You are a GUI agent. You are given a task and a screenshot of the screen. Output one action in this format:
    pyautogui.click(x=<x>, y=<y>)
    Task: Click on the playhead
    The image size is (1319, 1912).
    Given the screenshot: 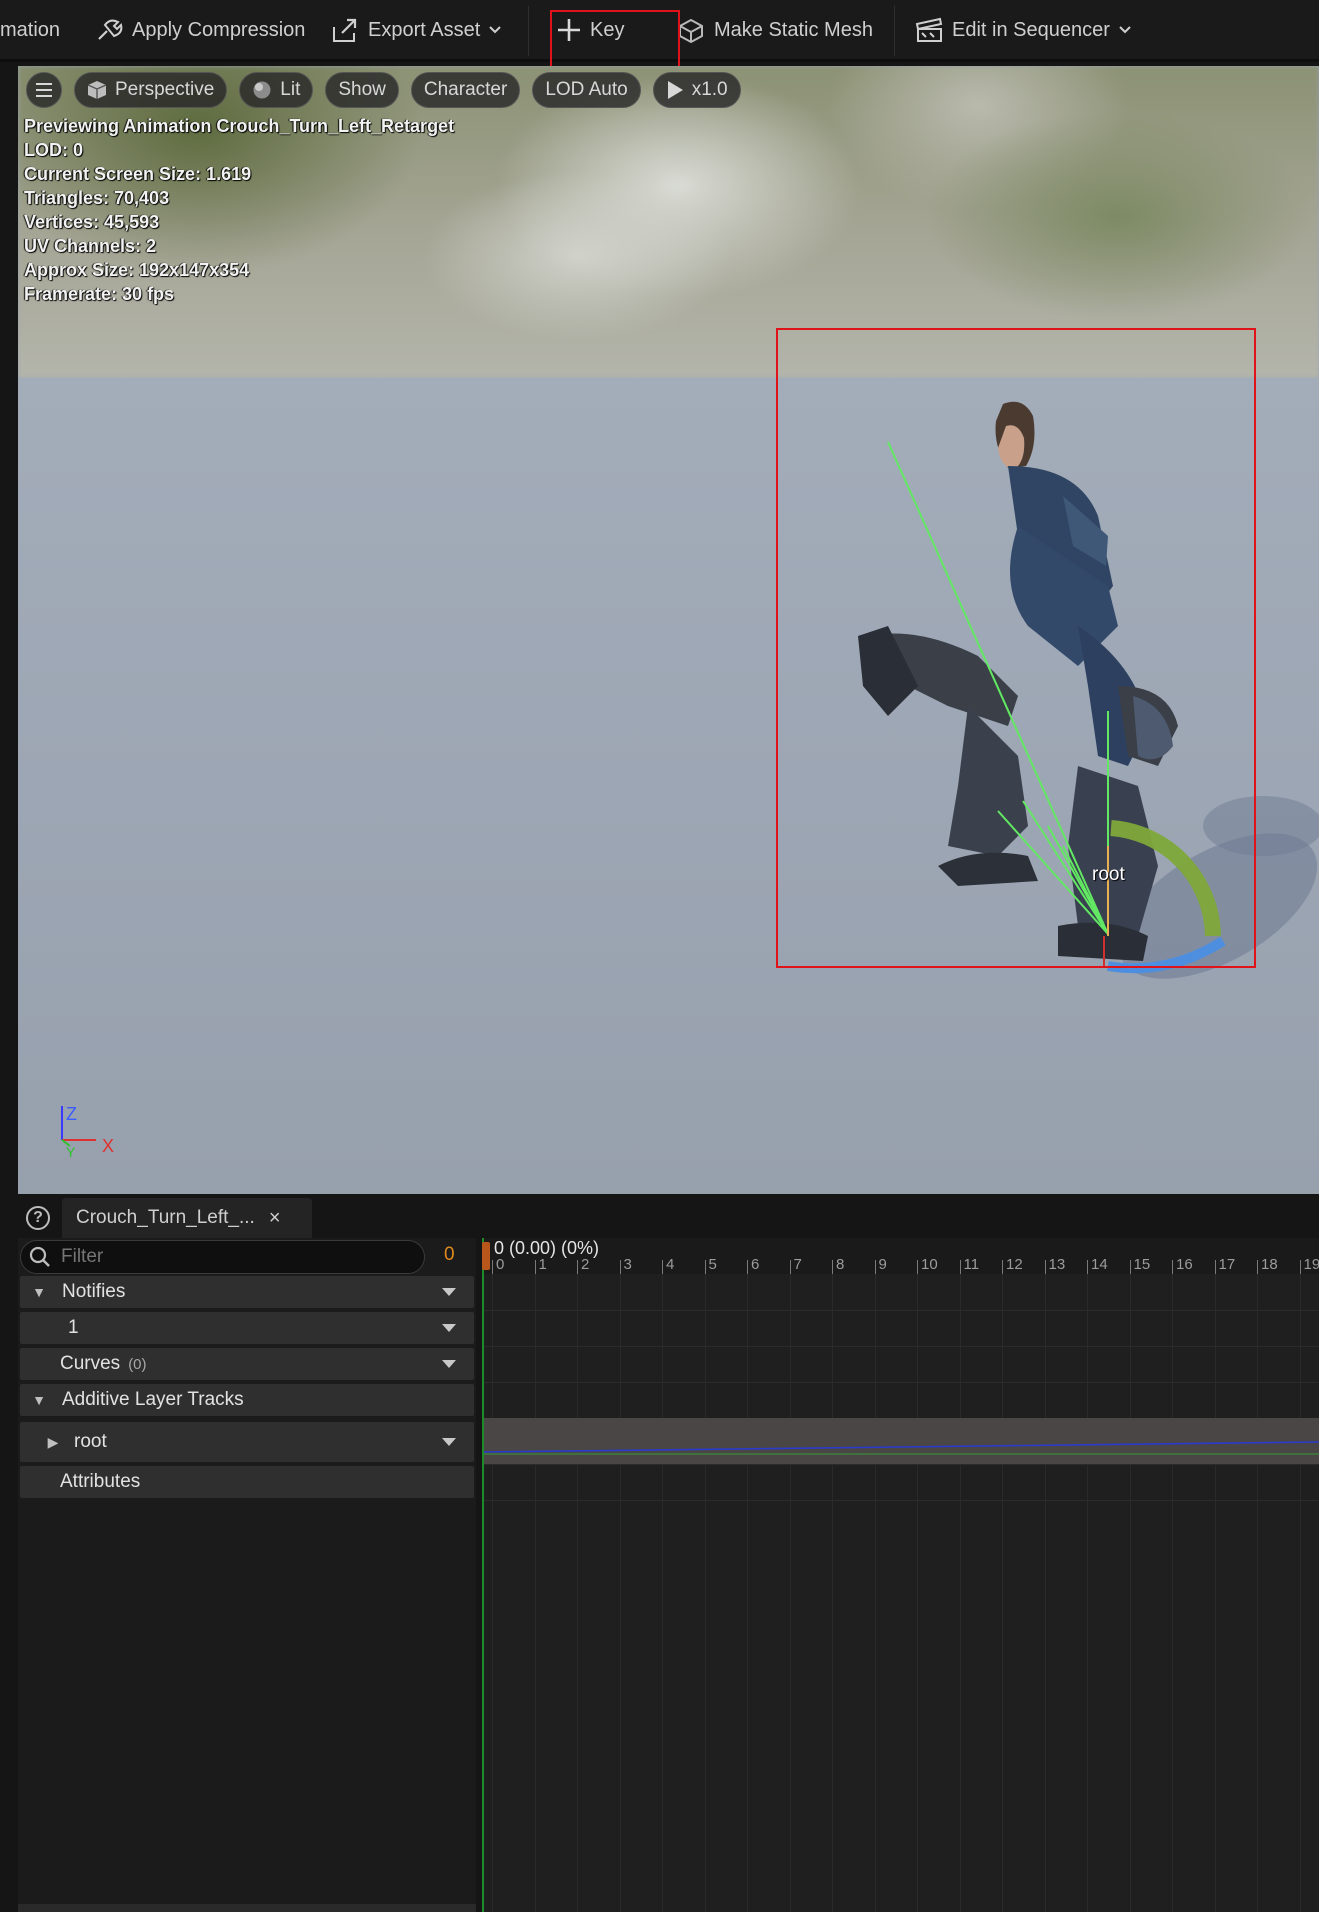 What is the action you would take?
    pyautogui.click(x=483, y=1575)
    